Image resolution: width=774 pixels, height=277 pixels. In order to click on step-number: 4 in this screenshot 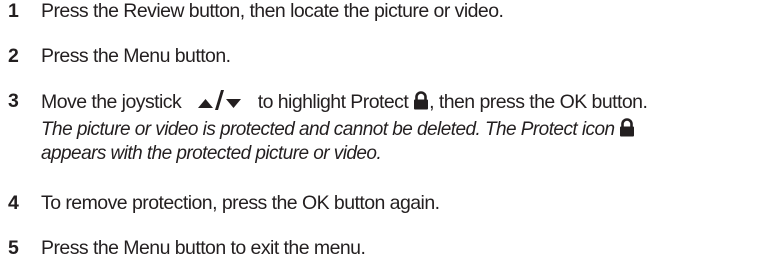, I will do `click(13, 203)`.